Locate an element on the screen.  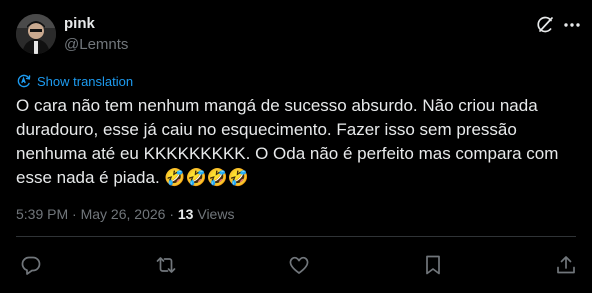
like-icon is located at coordinates (299, 265).